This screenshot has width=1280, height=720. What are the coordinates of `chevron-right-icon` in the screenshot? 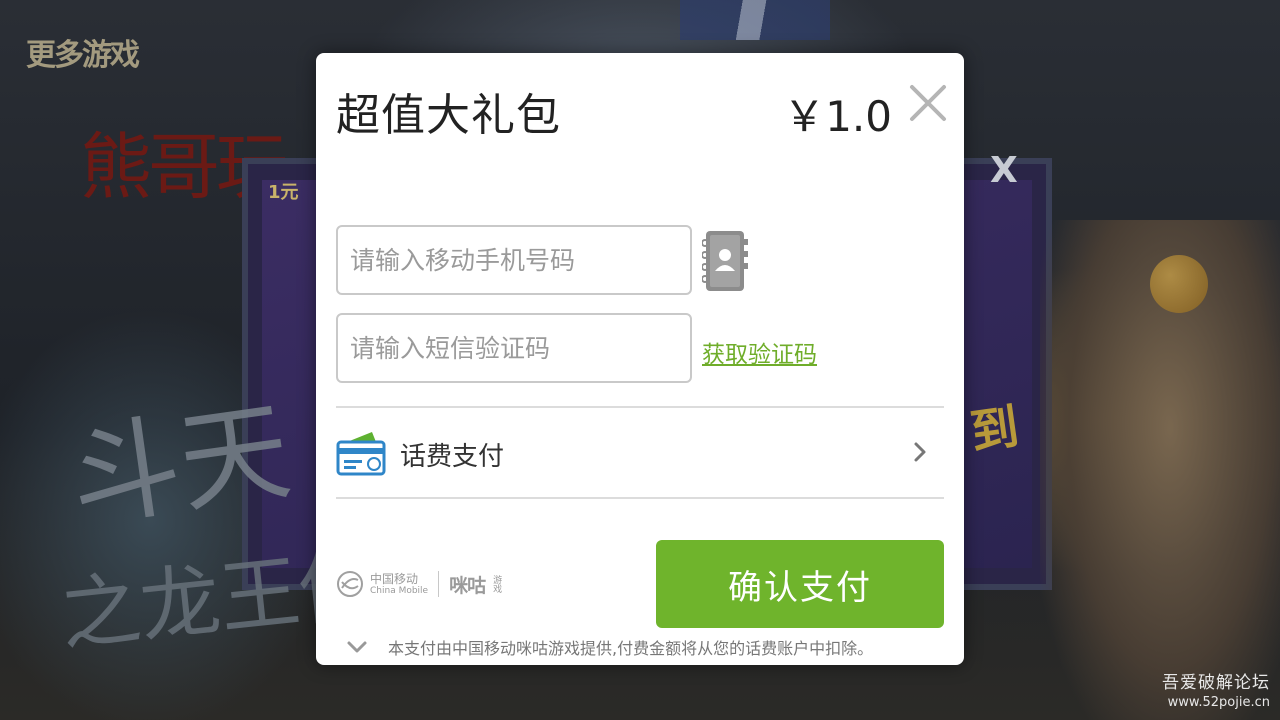 It's located at (921, 452).